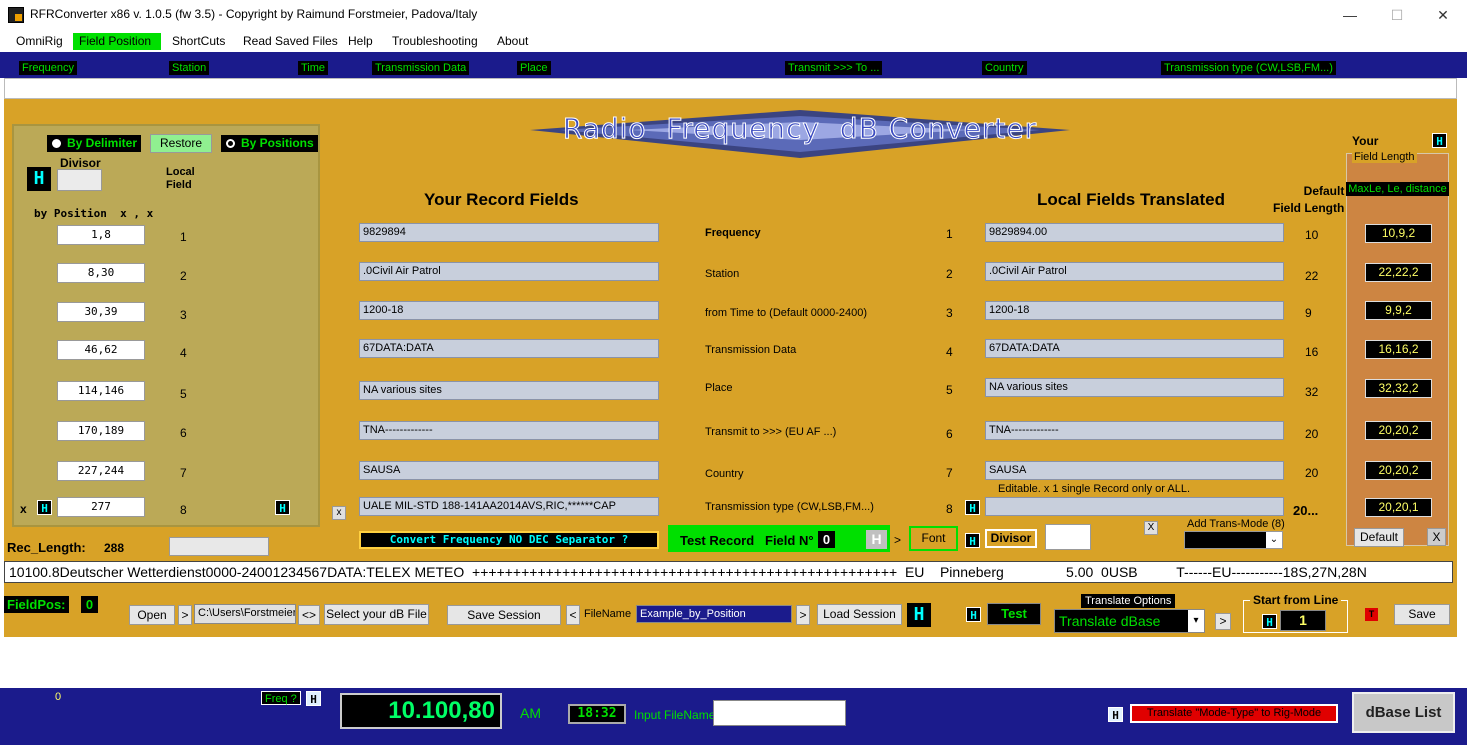 Image resolution: width=1467 pixels, height=745 pixels. Describe the element at coordinates (724, 474) in the screenshot. I see `field-name-7: Country` at that location.